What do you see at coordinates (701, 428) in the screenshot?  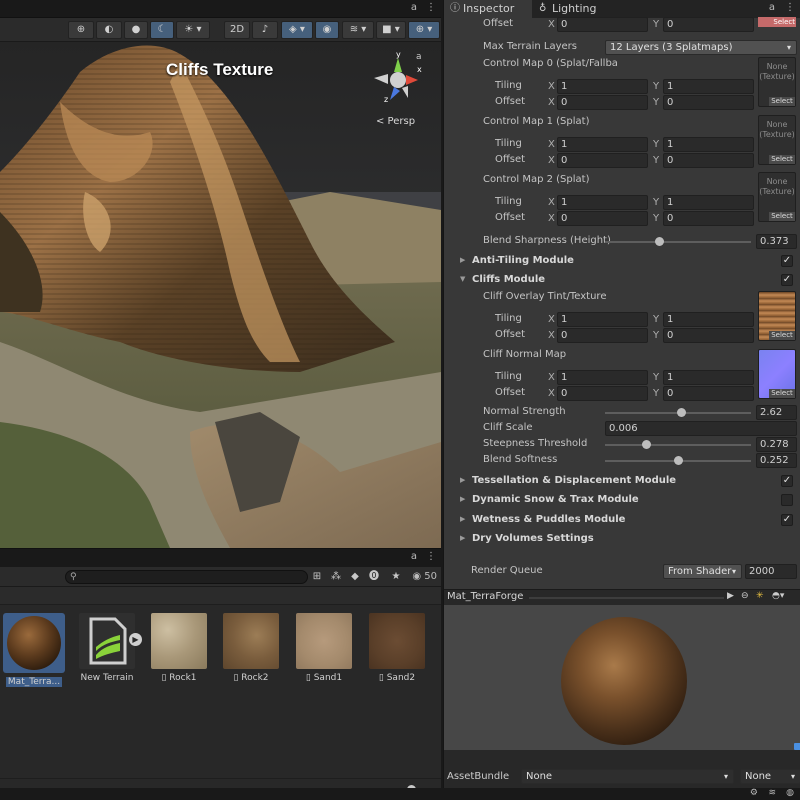 I see `cliff-scale-field: 0.006` at bounding box center [701, 428].